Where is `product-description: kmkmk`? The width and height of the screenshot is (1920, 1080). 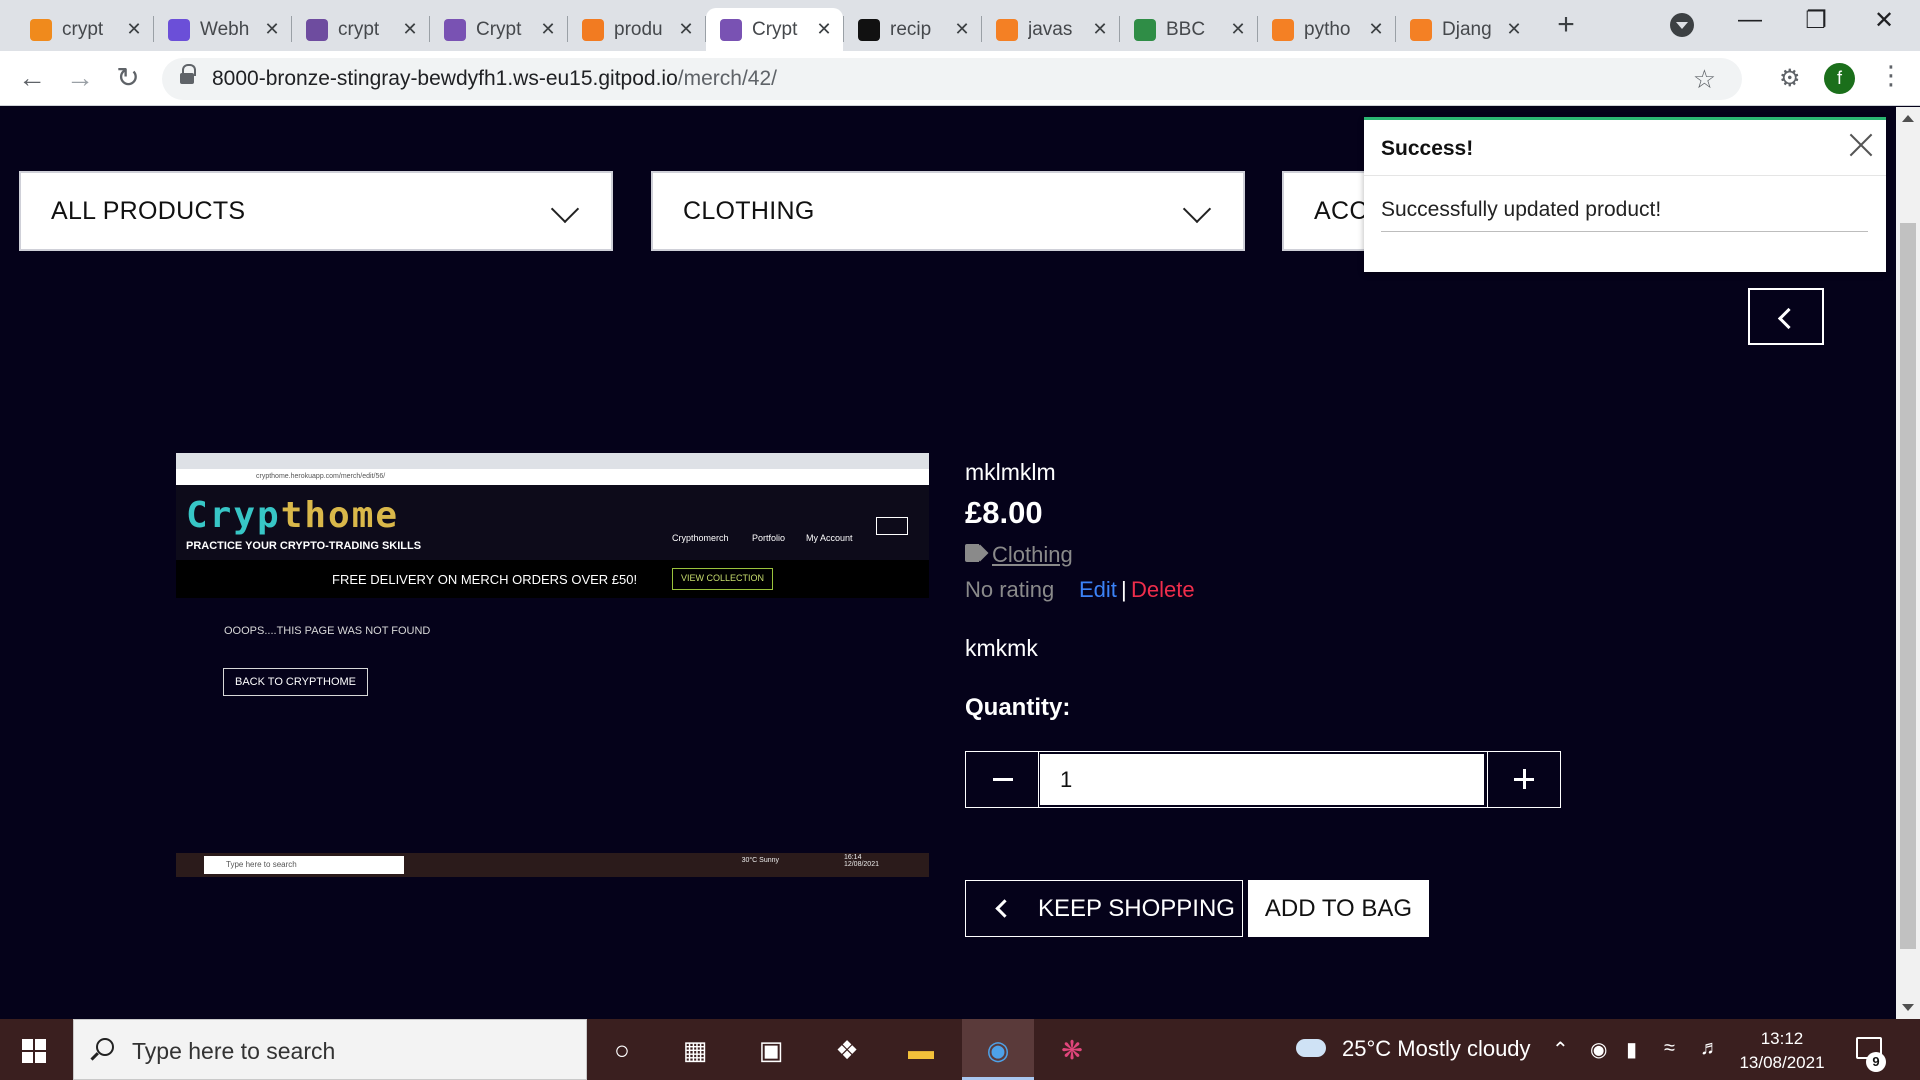
product-description: kmkmk is located at coordinates (1001, 648).